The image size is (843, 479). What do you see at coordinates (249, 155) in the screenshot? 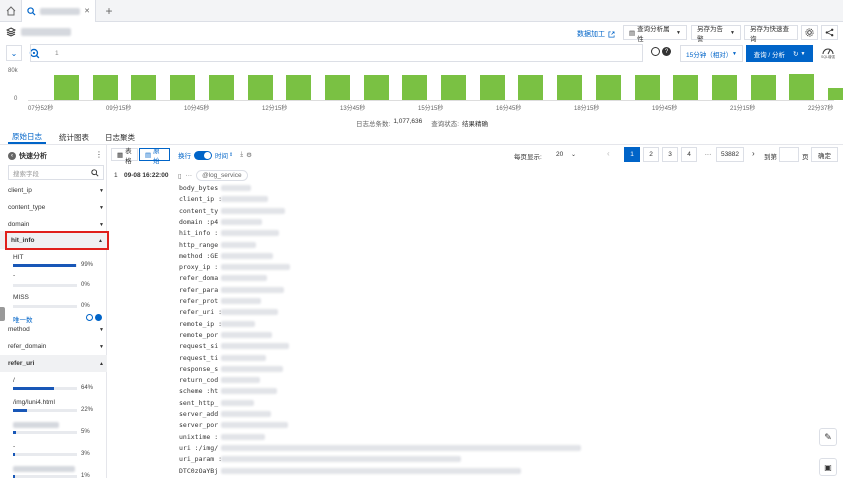
I see `gear-icon: ⚙` at bounding box center [249, 155].